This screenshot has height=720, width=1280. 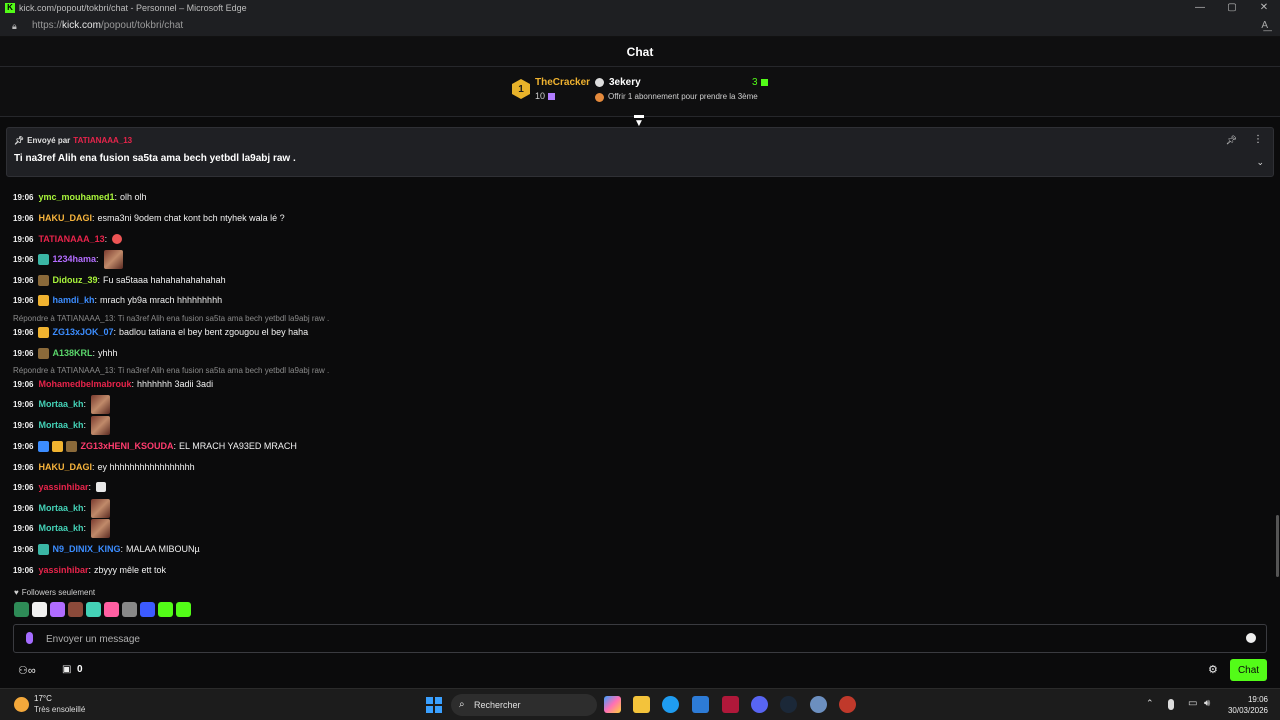 I want to click on gear-icon: ⚙, so click(x=1213, y=669).